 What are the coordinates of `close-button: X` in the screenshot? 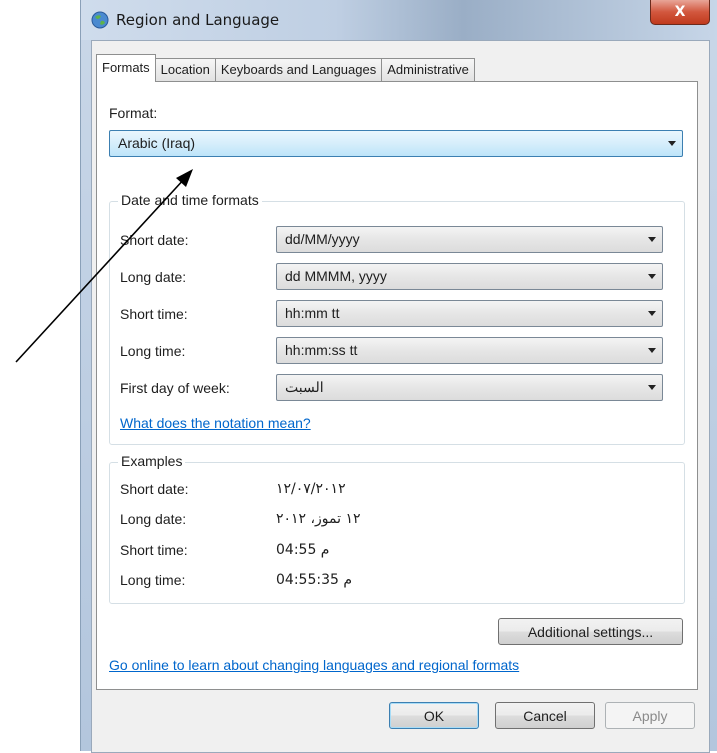 It's located at (680, 12).